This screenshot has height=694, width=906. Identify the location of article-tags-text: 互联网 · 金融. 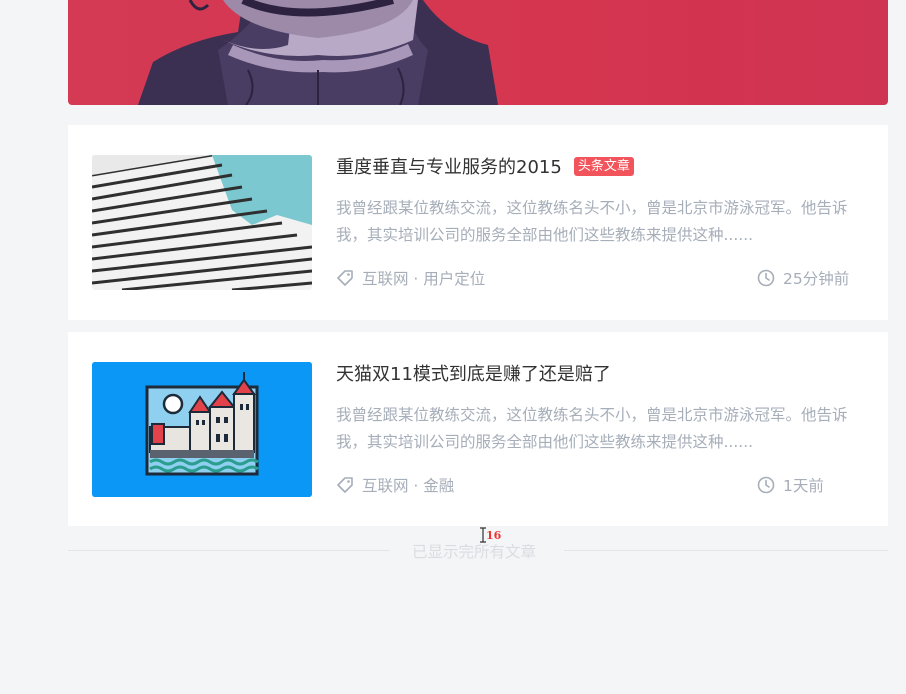
(408, 485).